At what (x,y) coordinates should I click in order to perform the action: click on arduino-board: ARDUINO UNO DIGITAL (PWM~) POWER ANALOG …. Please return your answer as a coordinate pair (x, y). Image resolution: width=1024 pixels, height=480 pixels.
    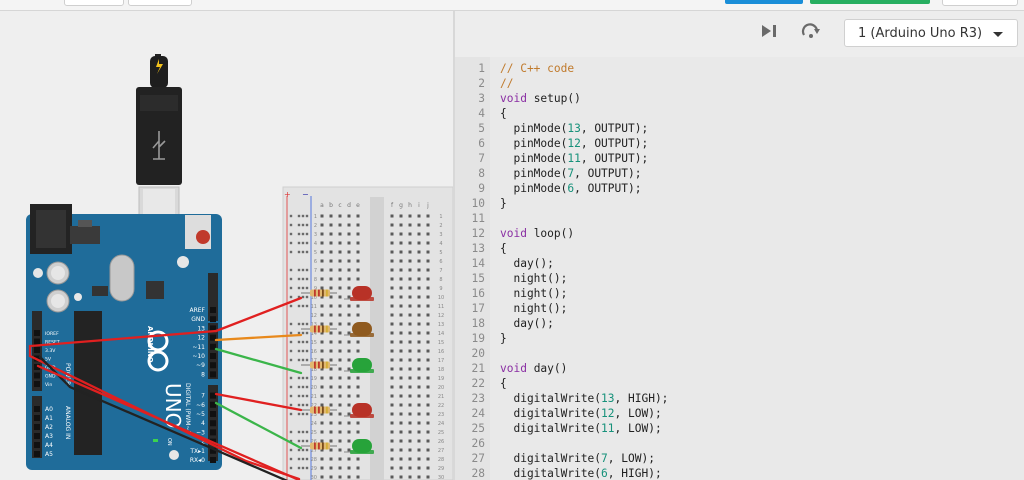
    Looking at the image, I should click on (124, 337).